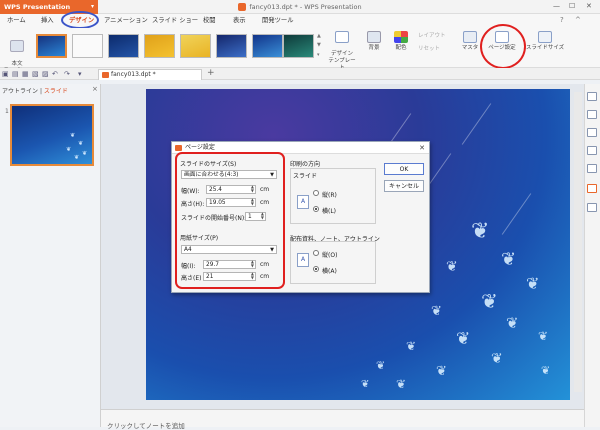  Describe the element at coordinates (305, 164) in the screenshot. I see `orientation-label: 印刷の方向` at that location.